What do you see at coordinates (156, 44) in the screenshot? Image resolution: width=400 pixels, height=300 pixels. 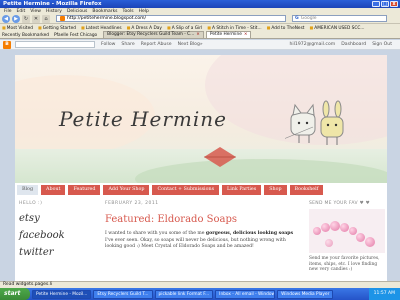 I see `report-abuse-link: Report Abuse` at bounding box center [156, 44].